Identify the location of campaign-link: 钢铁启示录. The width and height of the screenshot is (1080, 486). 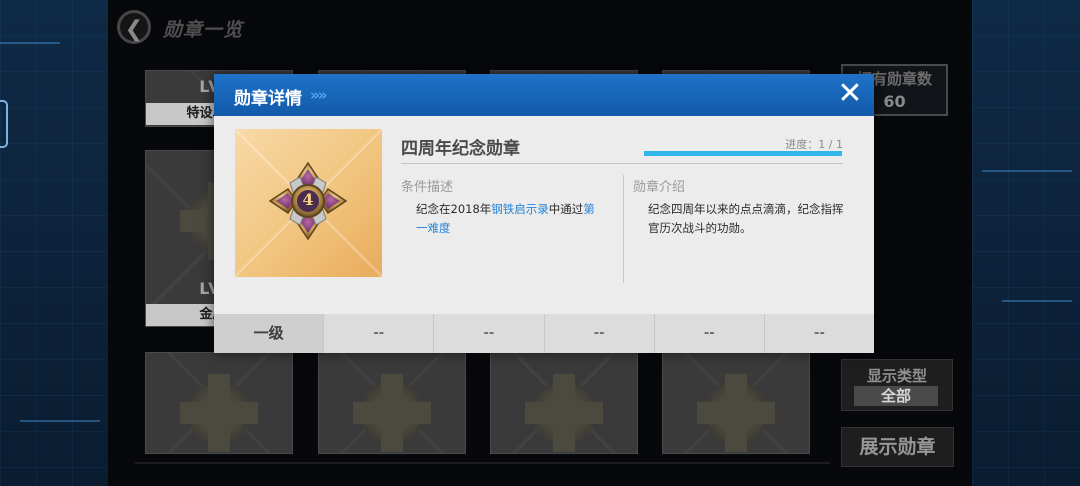
(520, 209).